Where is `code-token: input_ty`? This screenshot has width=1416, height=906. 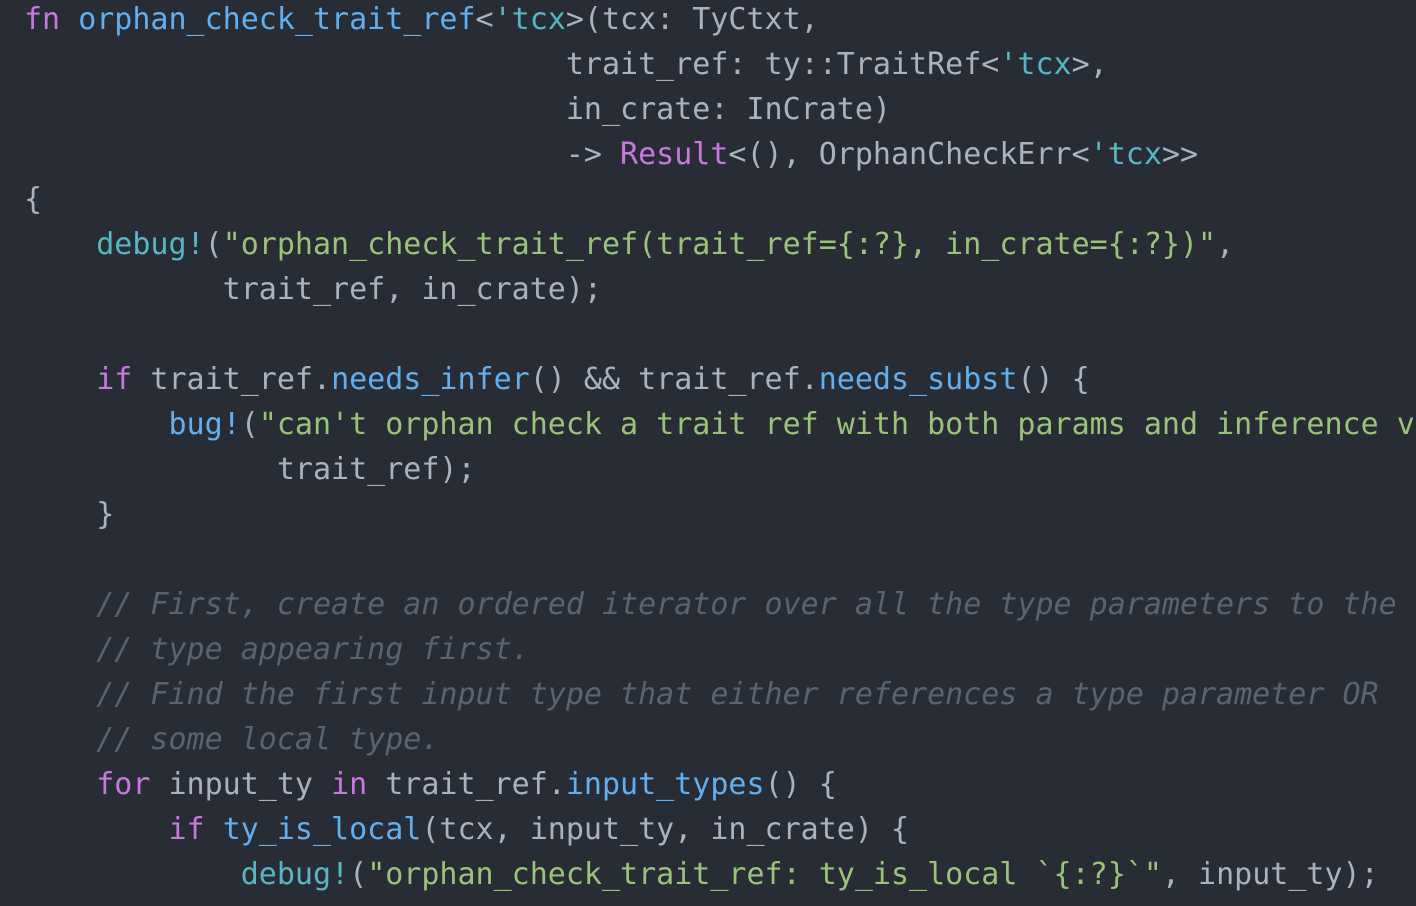
code-token: input_ty is located at coordinates (241, 784).